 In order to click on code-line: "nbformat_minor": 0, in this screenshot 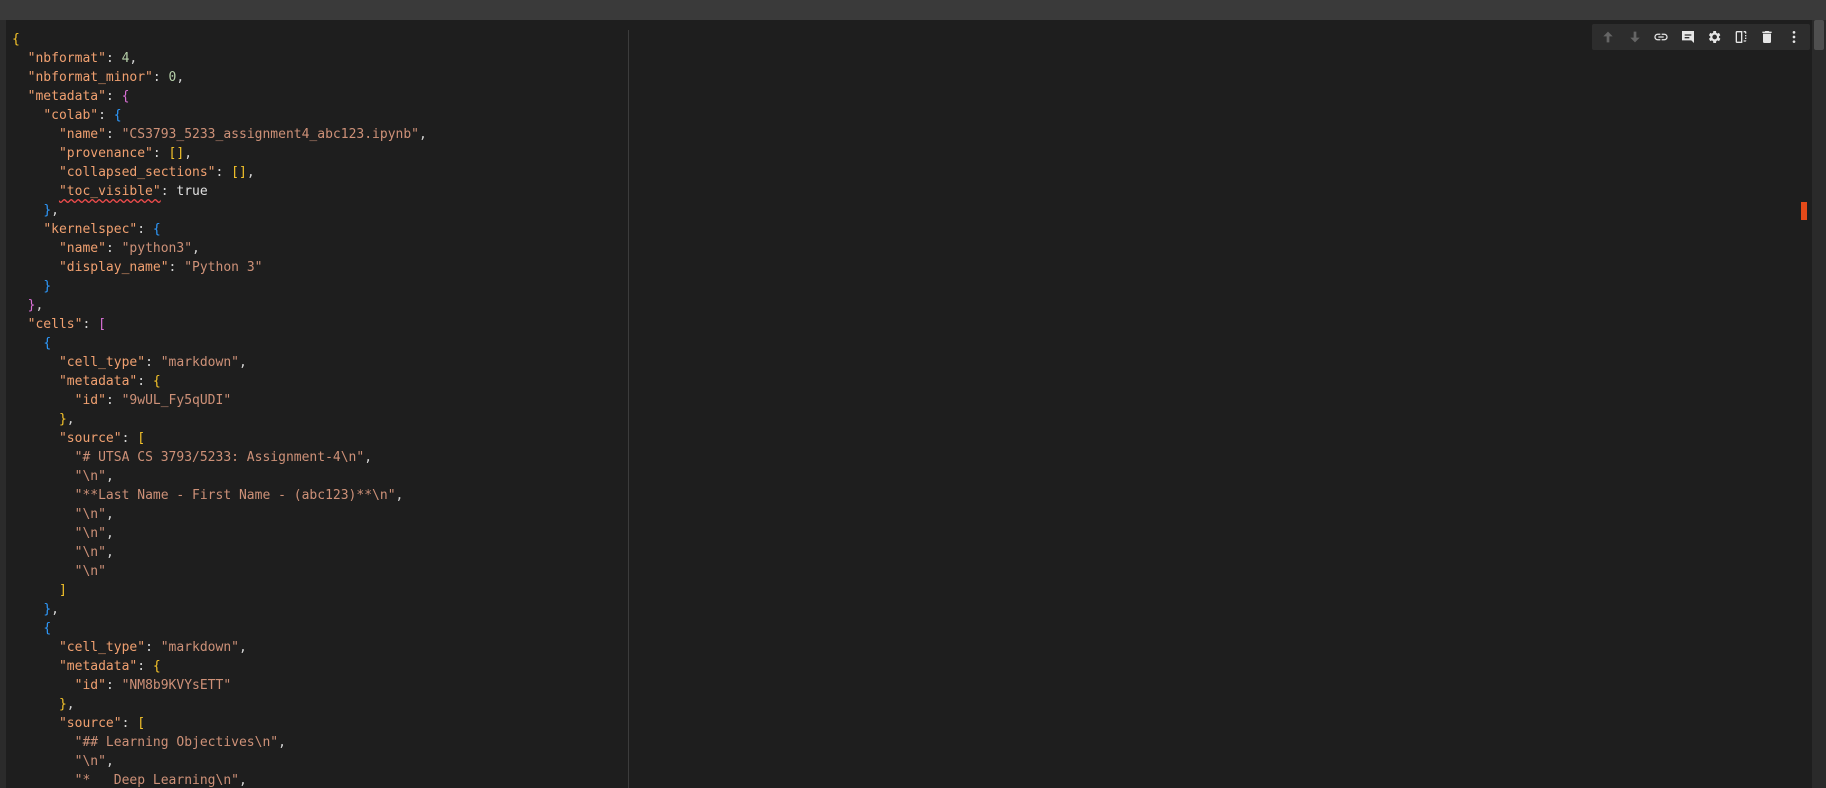, I will do `click(219, 77)`.